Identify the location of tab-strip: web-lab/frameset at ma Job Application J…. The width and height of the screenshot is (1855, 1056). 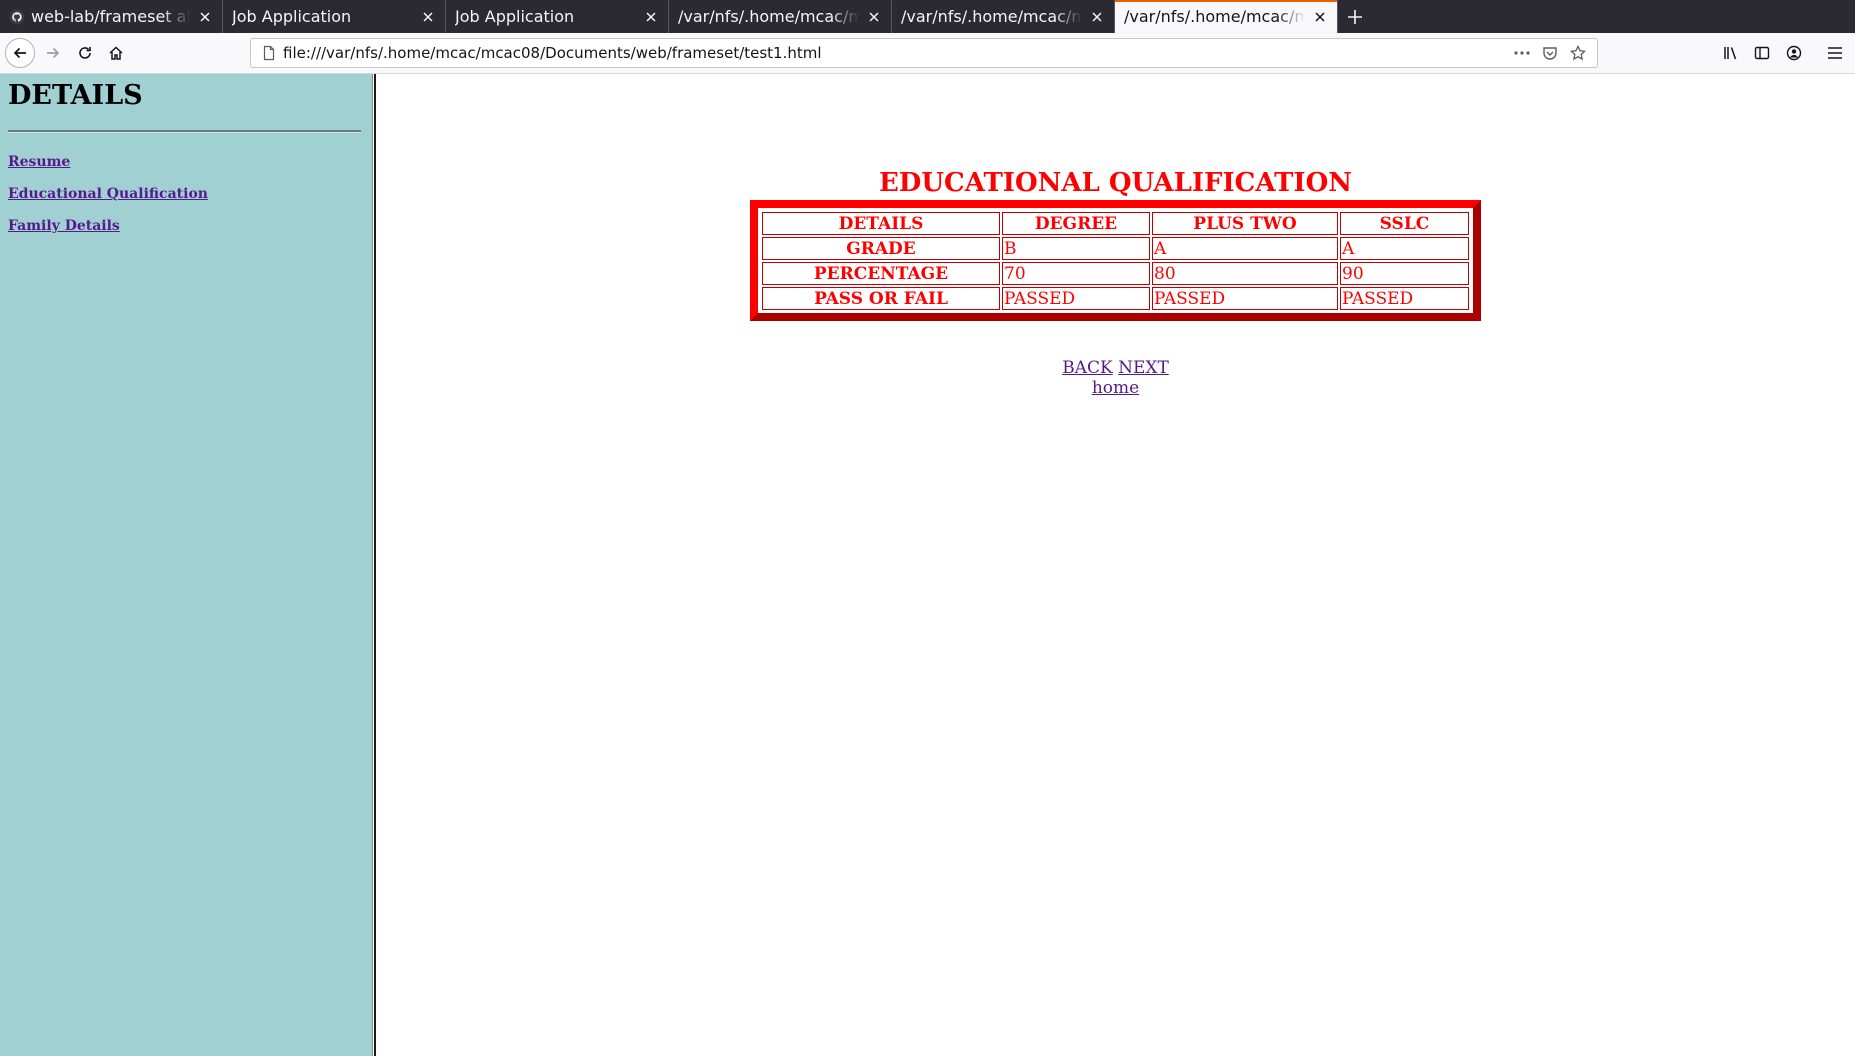
(927, 16).